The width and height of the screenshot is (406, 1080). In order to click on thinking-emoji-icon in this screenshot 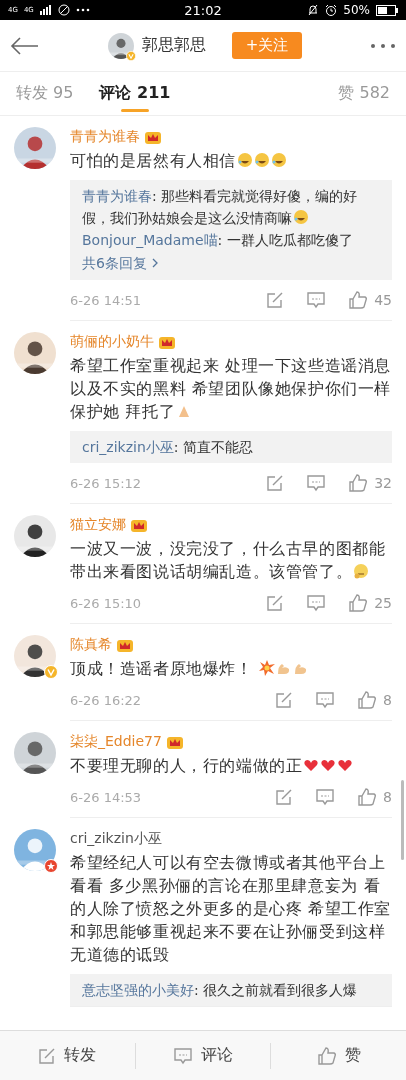, I will do `click(361, 571)`.